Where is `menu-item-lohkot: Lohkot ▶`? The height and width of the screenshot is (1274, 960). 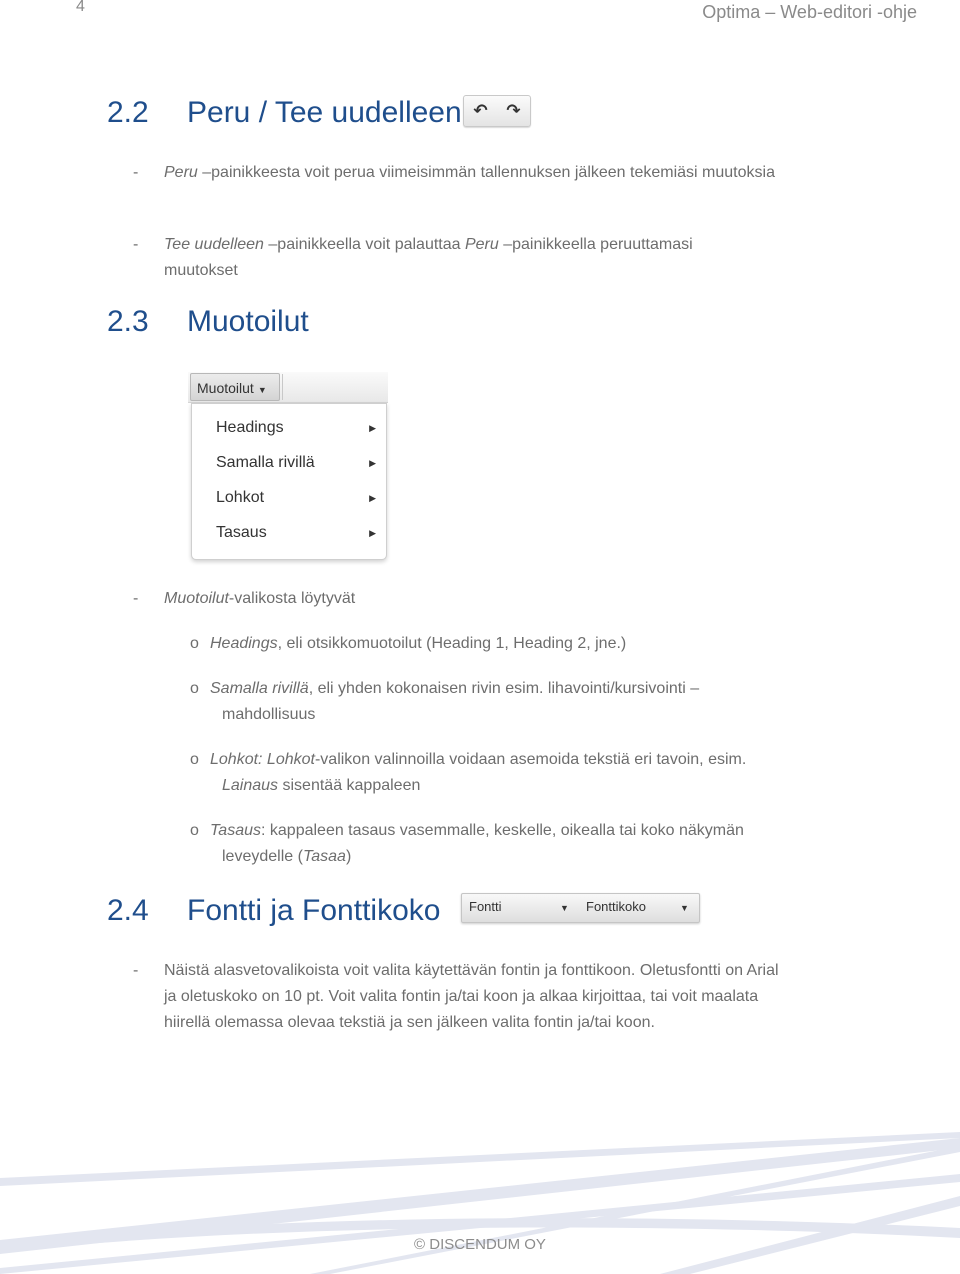
menu-item-lohkot: Lohkot ▶ is located at coordinates (296, 498).